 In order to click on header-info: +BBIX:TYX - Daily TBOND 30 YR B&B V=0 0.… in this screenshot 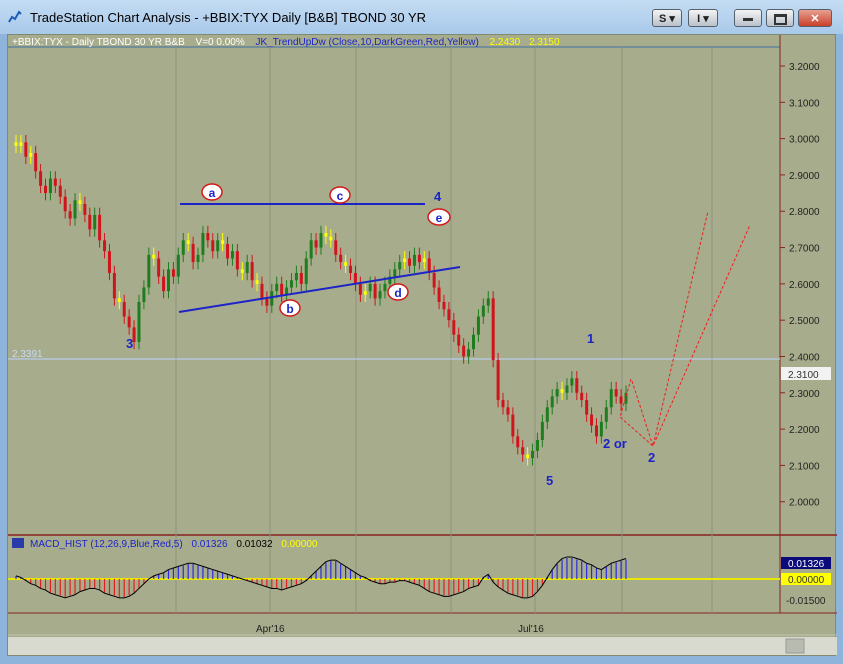, I will do `click(286, 42)`.